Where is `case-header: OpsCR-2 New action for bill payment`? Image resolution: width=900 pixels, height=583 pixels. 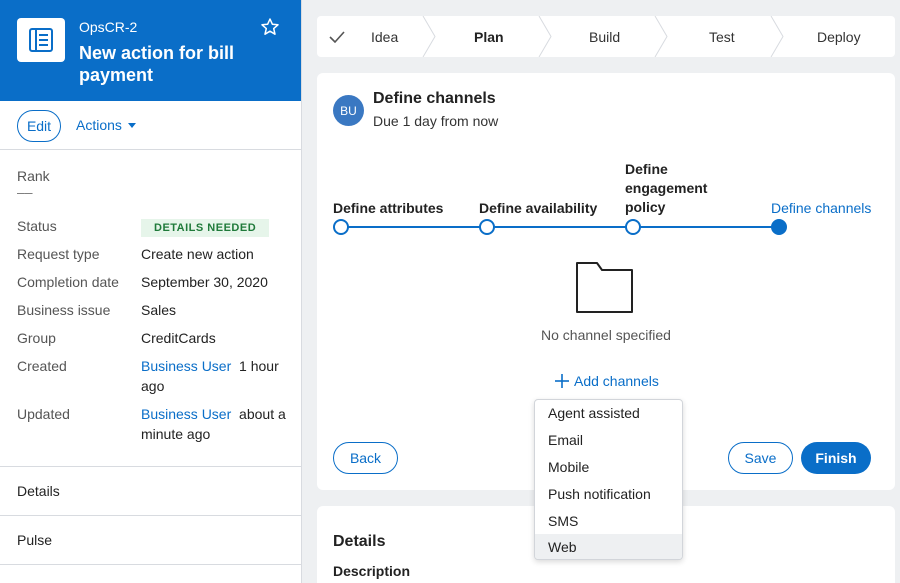
case-header: OpsCR-2 New action for bill payment is located at coordinates (150, 50).